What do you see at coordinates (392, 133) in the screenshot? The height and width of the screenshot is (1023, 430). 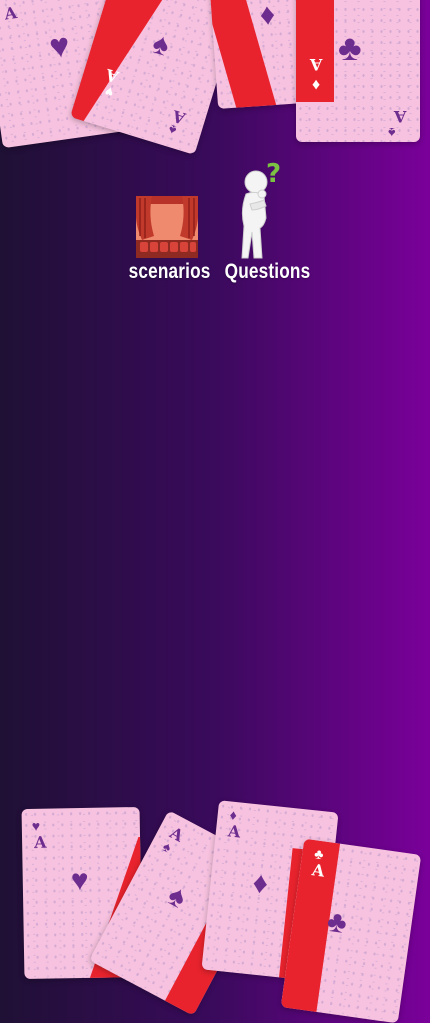 I see `spade-icon: ♠` at bounding box center [392, 133].